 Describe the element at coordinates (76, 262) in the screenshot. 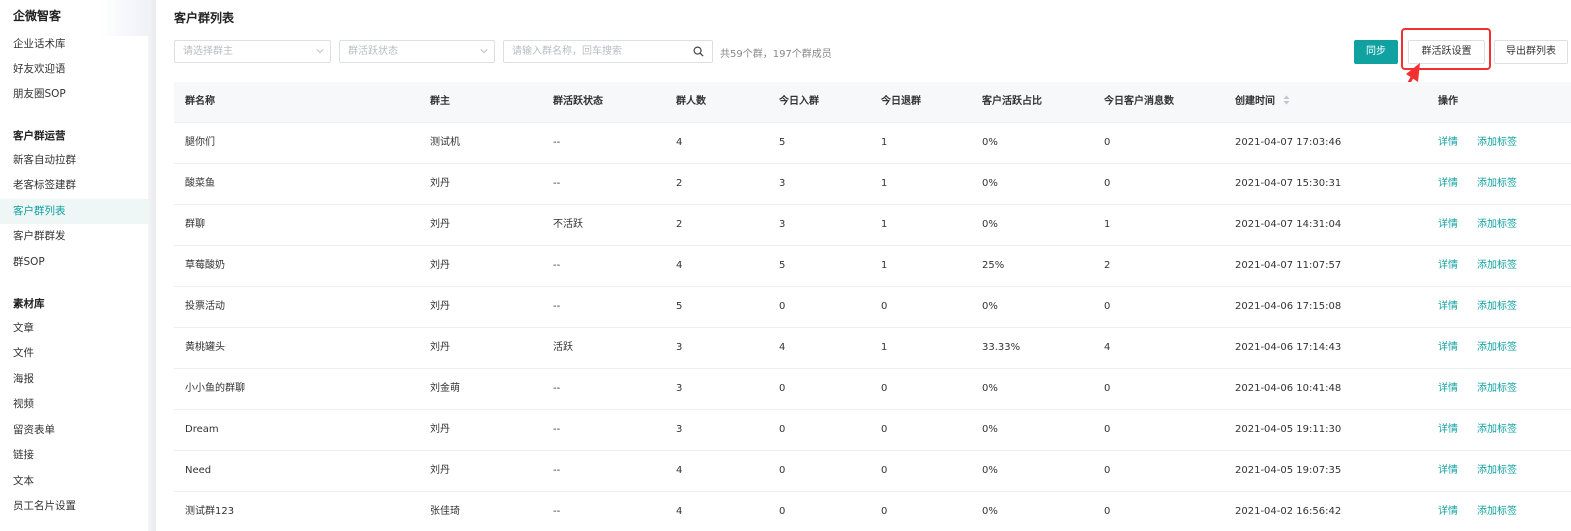

I see `sidebar-item-group-sop: 群SOP` at that location.